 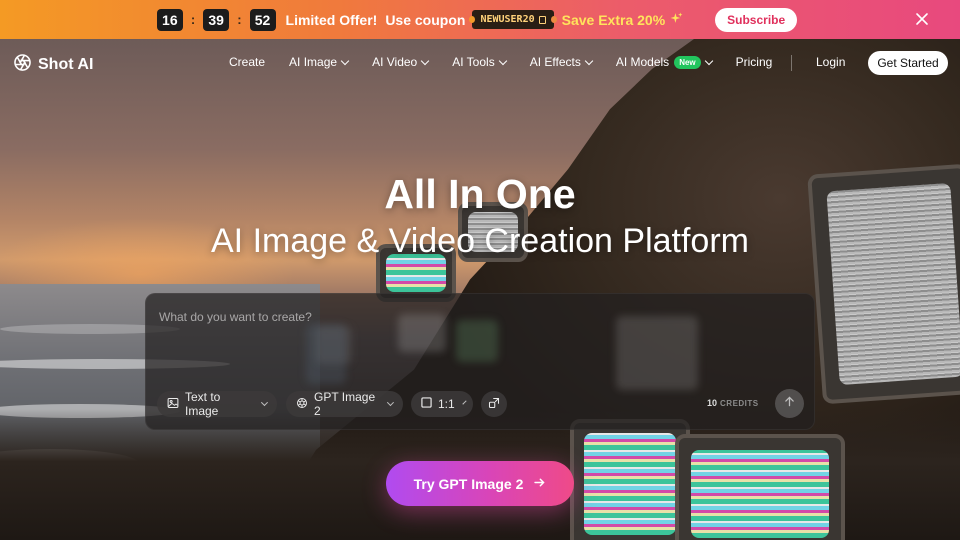 What do you see at coordinates (425, 19) in the screenshot?
I see `promo-use-coupon-text: Use coupon` at bounding box center [425, 19].